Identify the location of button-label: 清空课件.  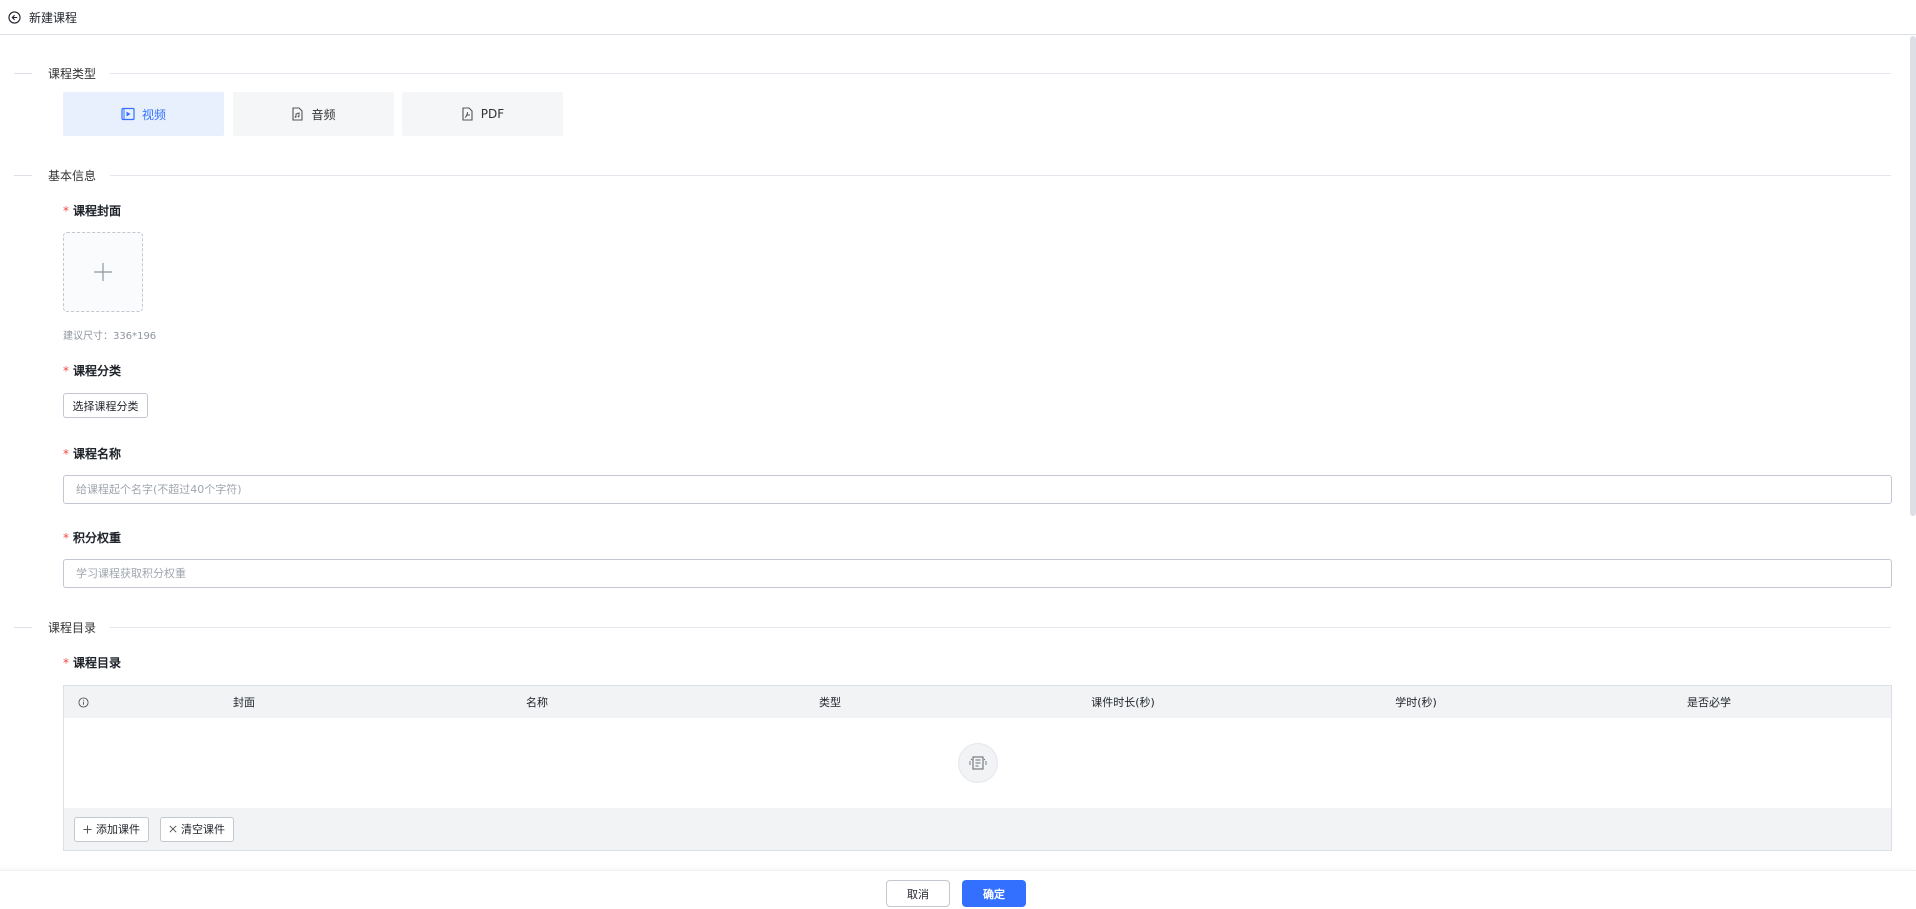
(203, 829).